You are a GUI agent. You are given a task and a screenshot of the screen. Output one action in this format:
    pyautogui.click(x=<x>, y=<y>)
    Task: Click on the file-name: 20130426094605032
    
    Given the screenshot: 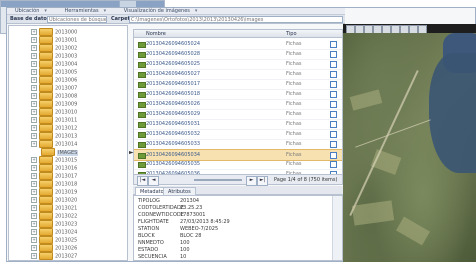 What is the action you would take?
    pyautogui.click(x=173, y=134)
    